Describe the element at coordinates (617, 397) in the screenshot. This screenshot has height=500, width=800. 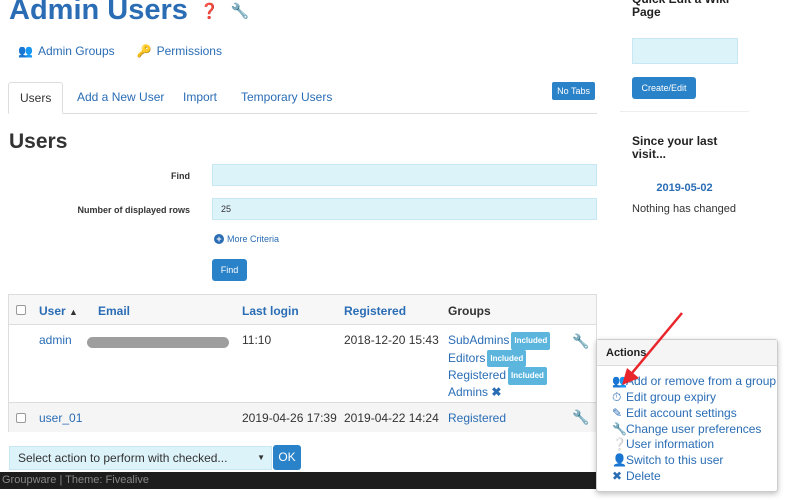
I see `clock-icon: ⏱` at that location.